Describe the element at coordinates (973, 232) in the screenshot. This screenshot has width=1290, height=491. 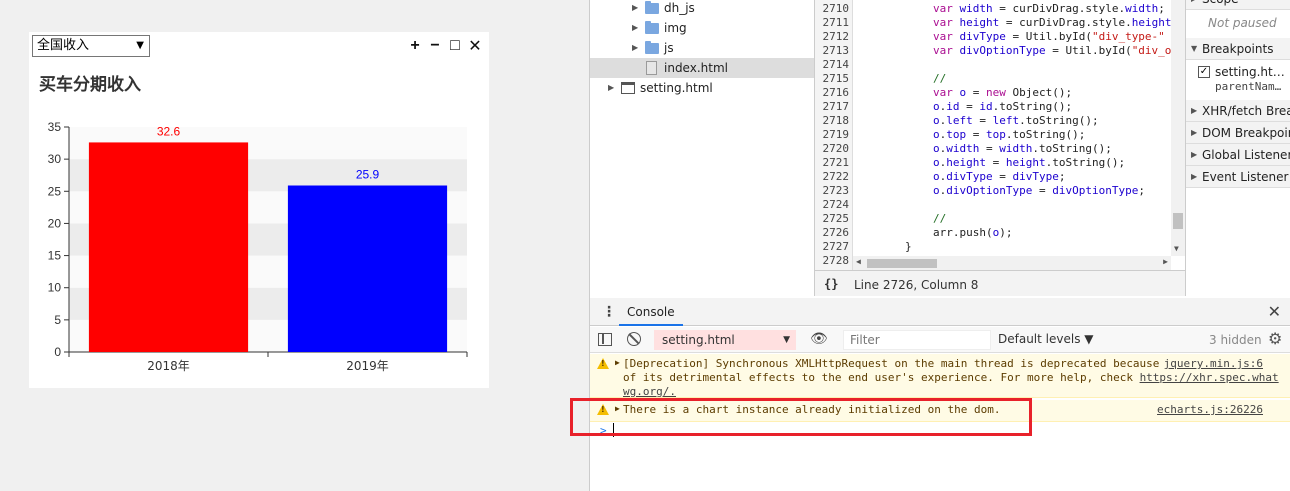
I see `code-line: arr.push(o);` at that location.